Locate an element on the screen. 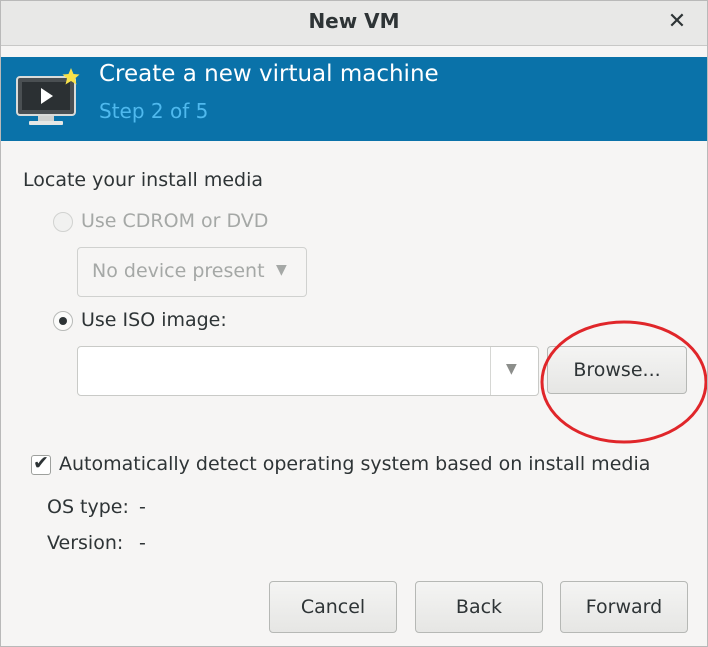 This screenshot has height=647, width=708. title-bar: New VM ✕ is located at coordinates (354, 23).